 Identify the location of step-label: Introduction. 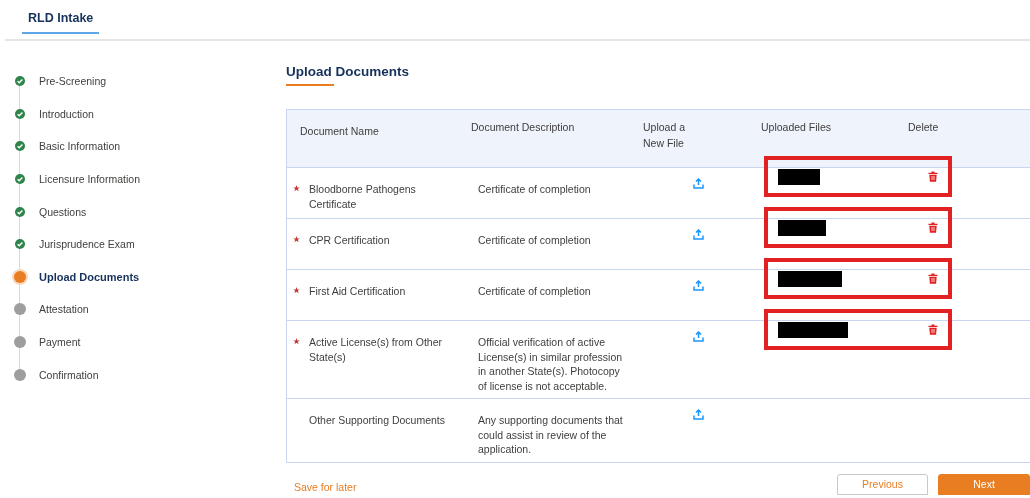
(66, 113).